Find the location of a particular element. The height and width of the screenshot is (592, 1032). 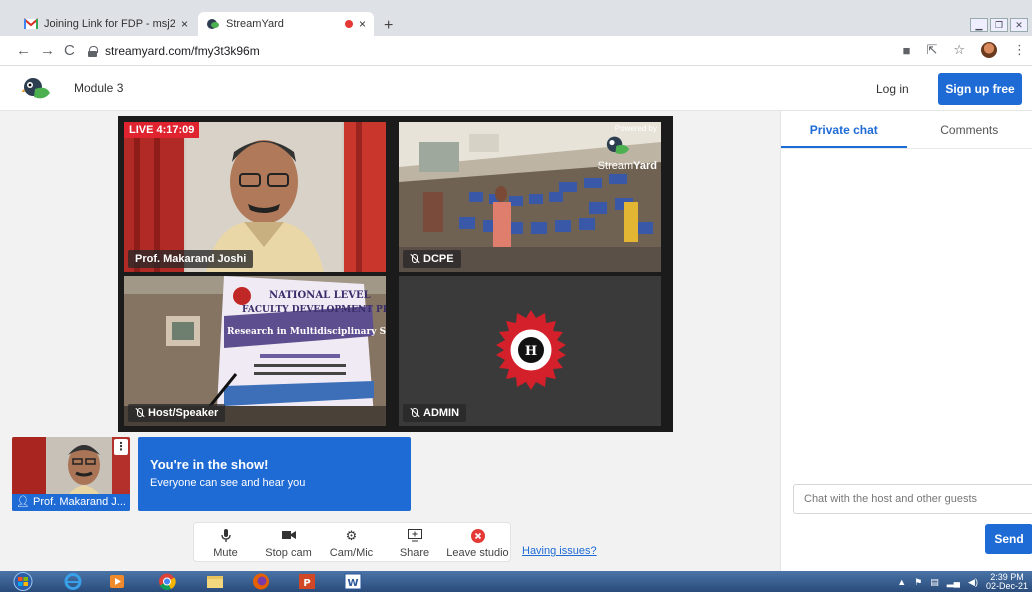

network-icon: ▤ is located at coordinates (934, 582).